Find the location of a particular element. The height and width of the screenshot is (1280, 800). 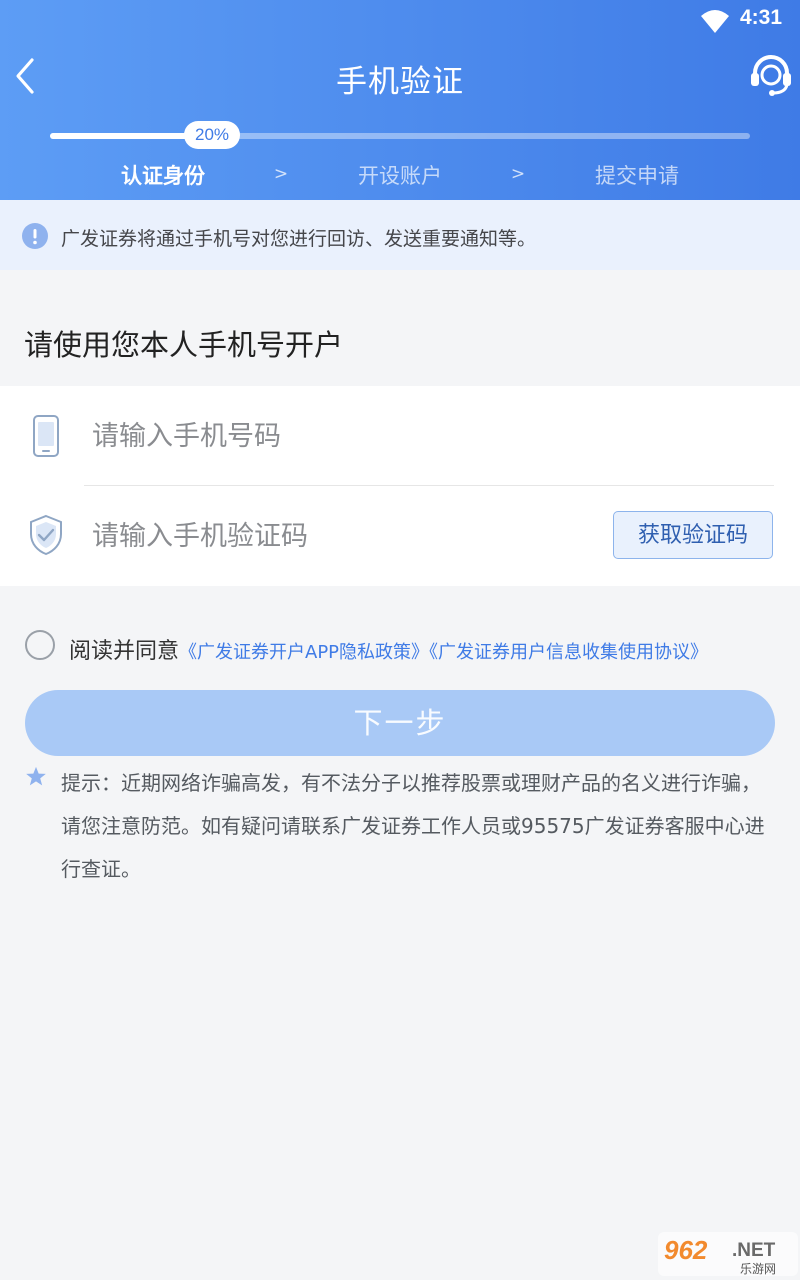

page-title: 手机验证 is located at coordinates (400, 82).